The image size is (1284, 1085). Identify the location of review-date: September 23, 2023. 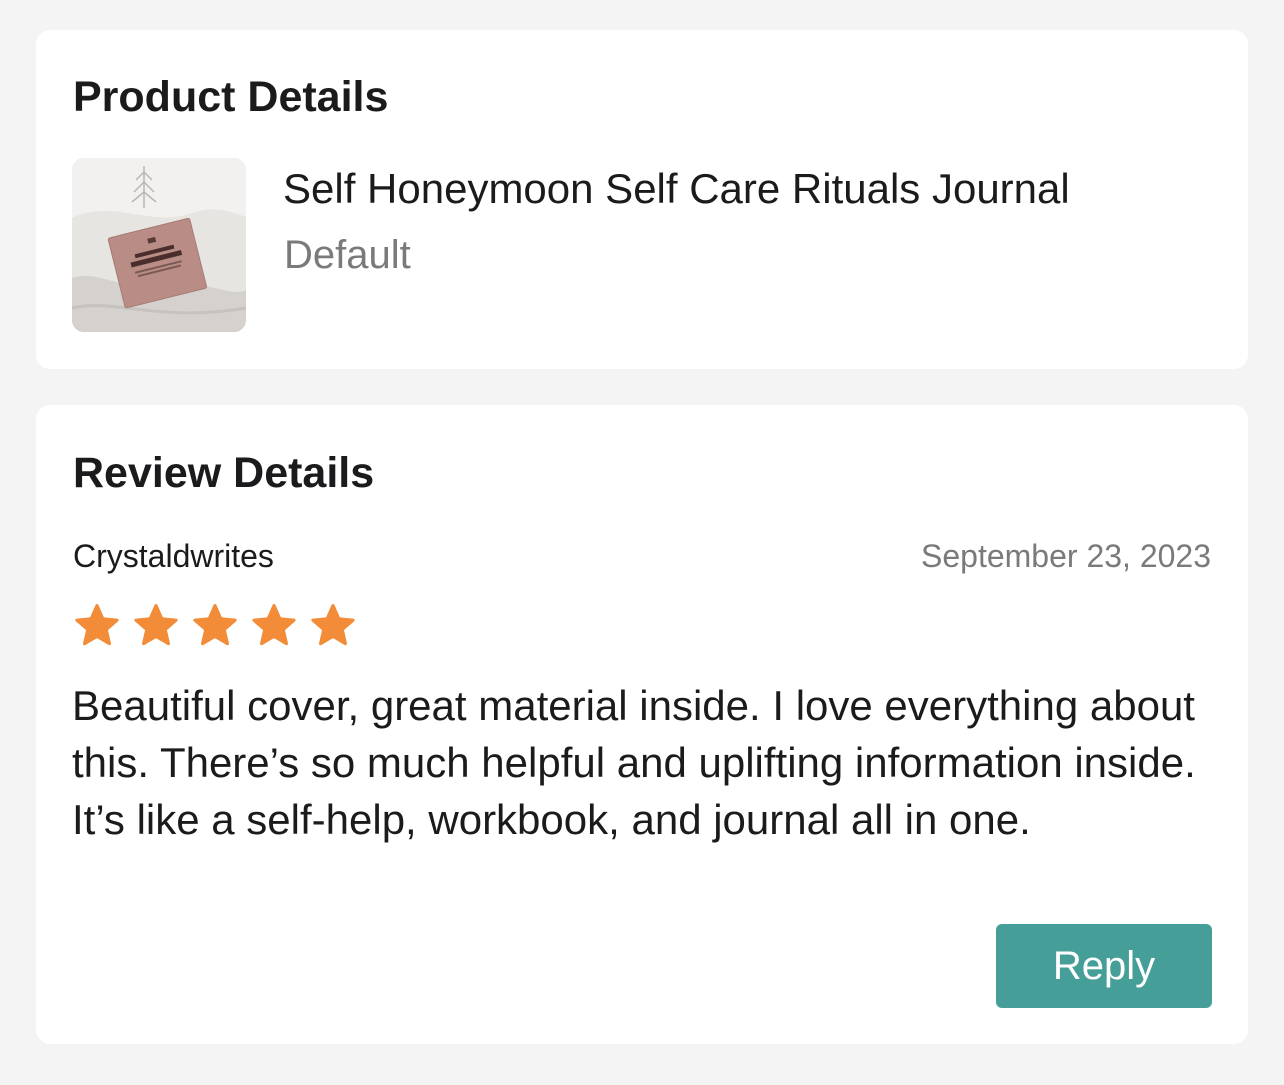
(1066, 556).